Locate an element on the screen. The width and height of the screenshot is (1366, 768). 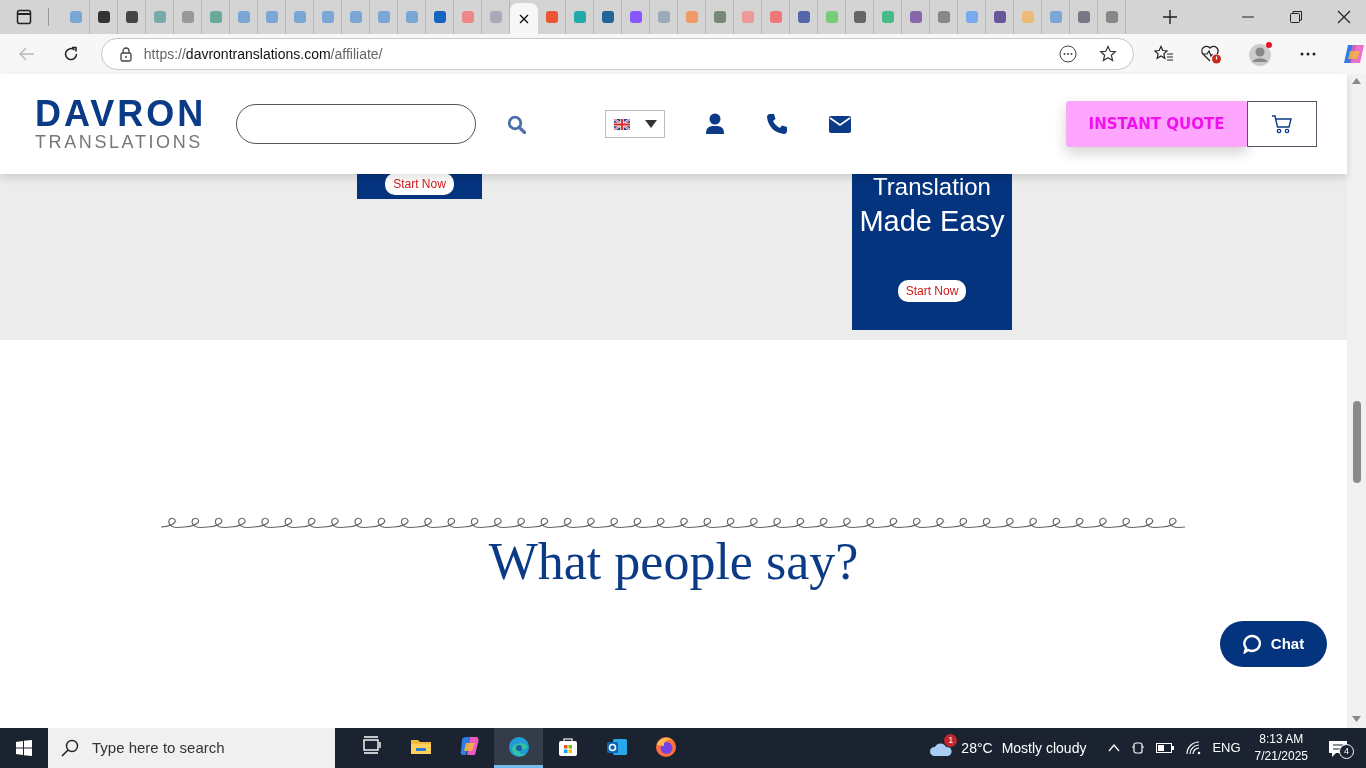
restore-icon is located at coordinates (1296, 17).